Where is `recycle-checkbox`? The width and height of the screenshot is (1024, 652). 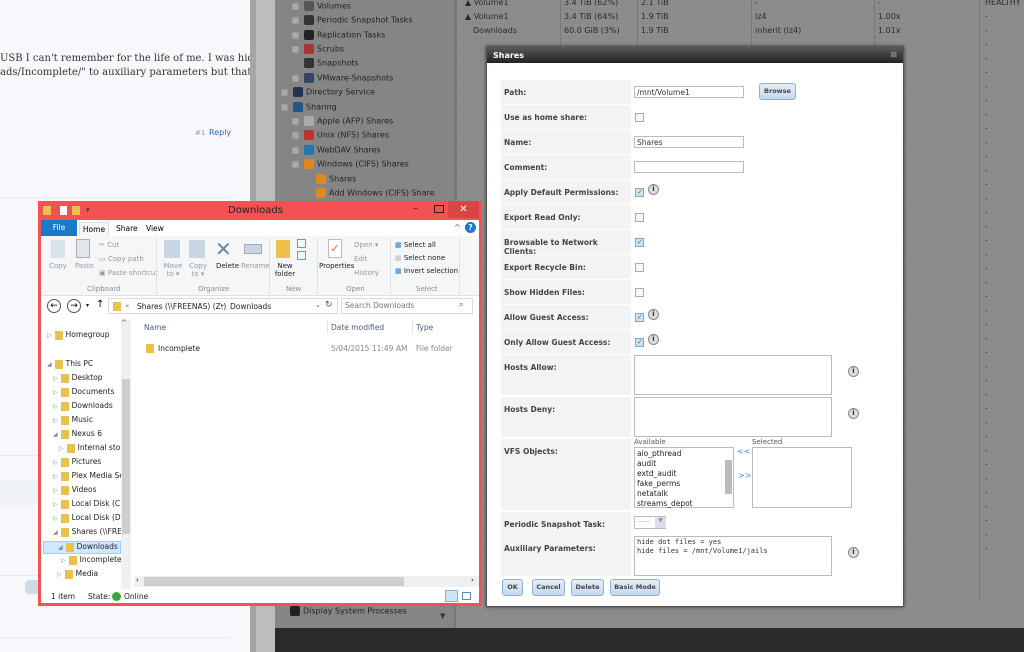
recycle-checkbox is located at coordinates (639, 267).